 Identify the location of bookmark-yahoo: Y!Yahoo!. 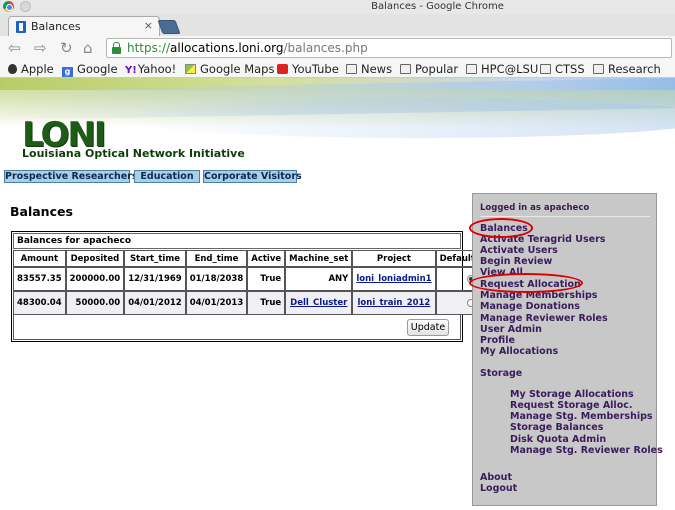
(150, 69).